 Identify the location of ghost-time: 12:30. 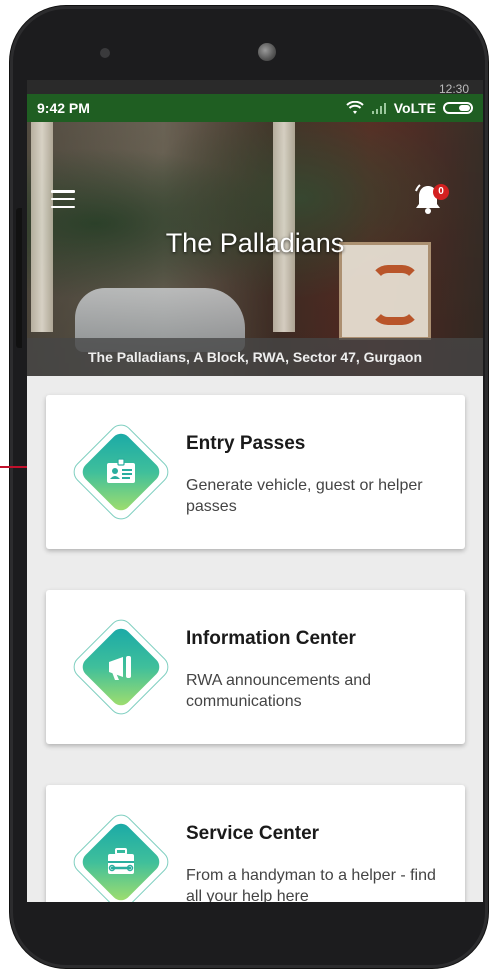
(453, 88).